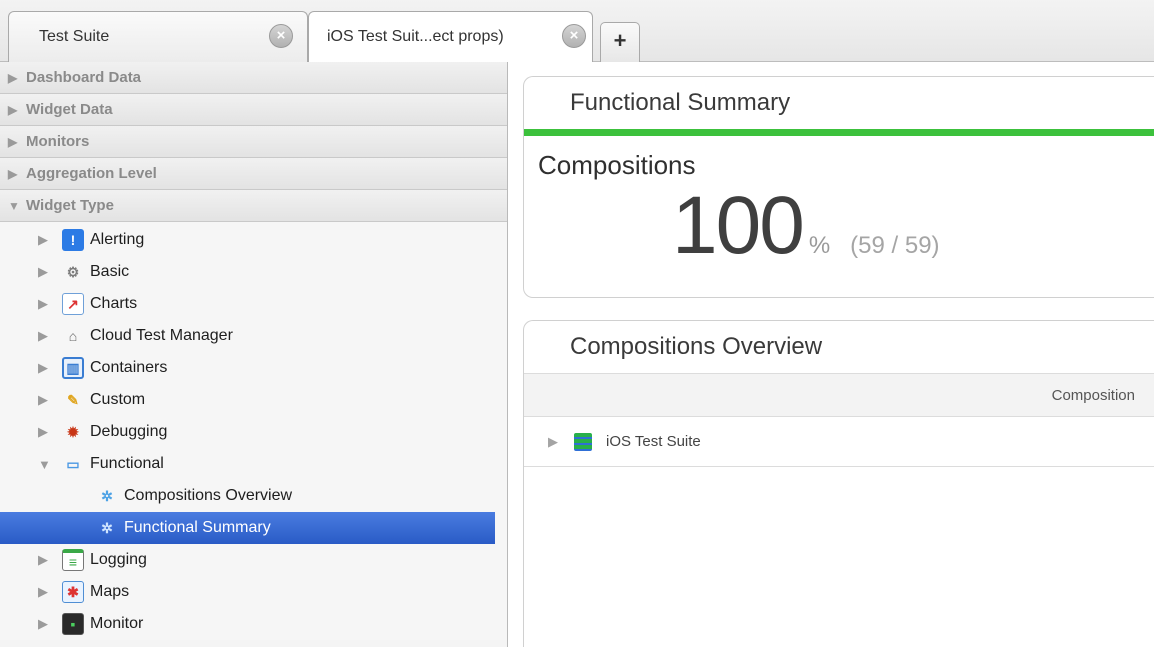 The width and height of the screenshot is (1154, 647). What do you see at coordinates (253, 560) in the screenshot?
I see `tree-item-logging: ▶ ≡ Logging` at bounding box center [253, 560].